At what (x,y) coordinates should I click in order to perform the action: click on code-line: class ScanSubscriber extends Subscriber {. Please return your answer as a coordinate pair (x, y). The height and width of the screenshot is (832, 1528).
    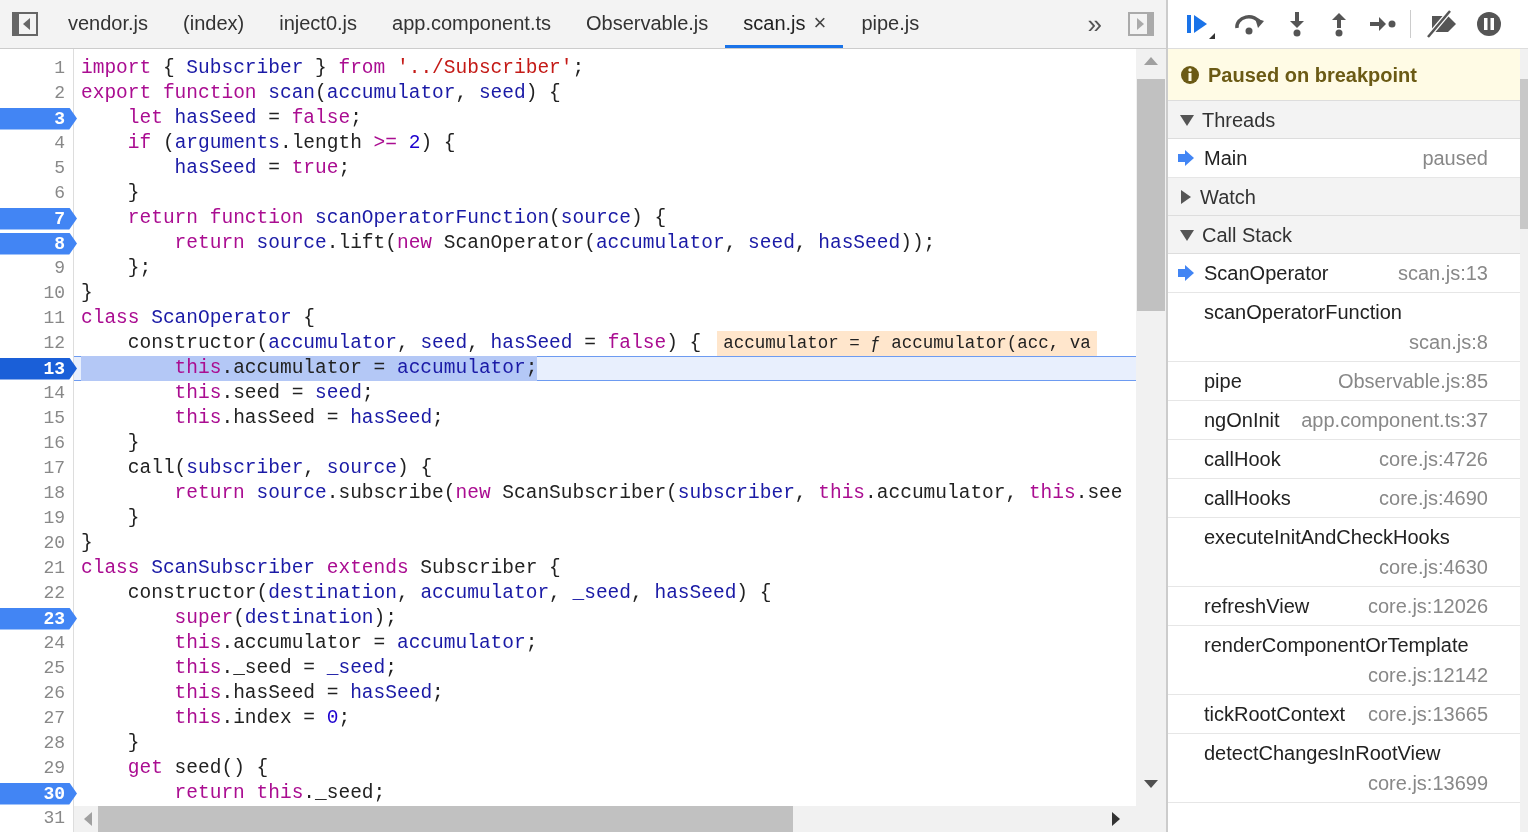
    Looking at the image, I should click on (321, 568).